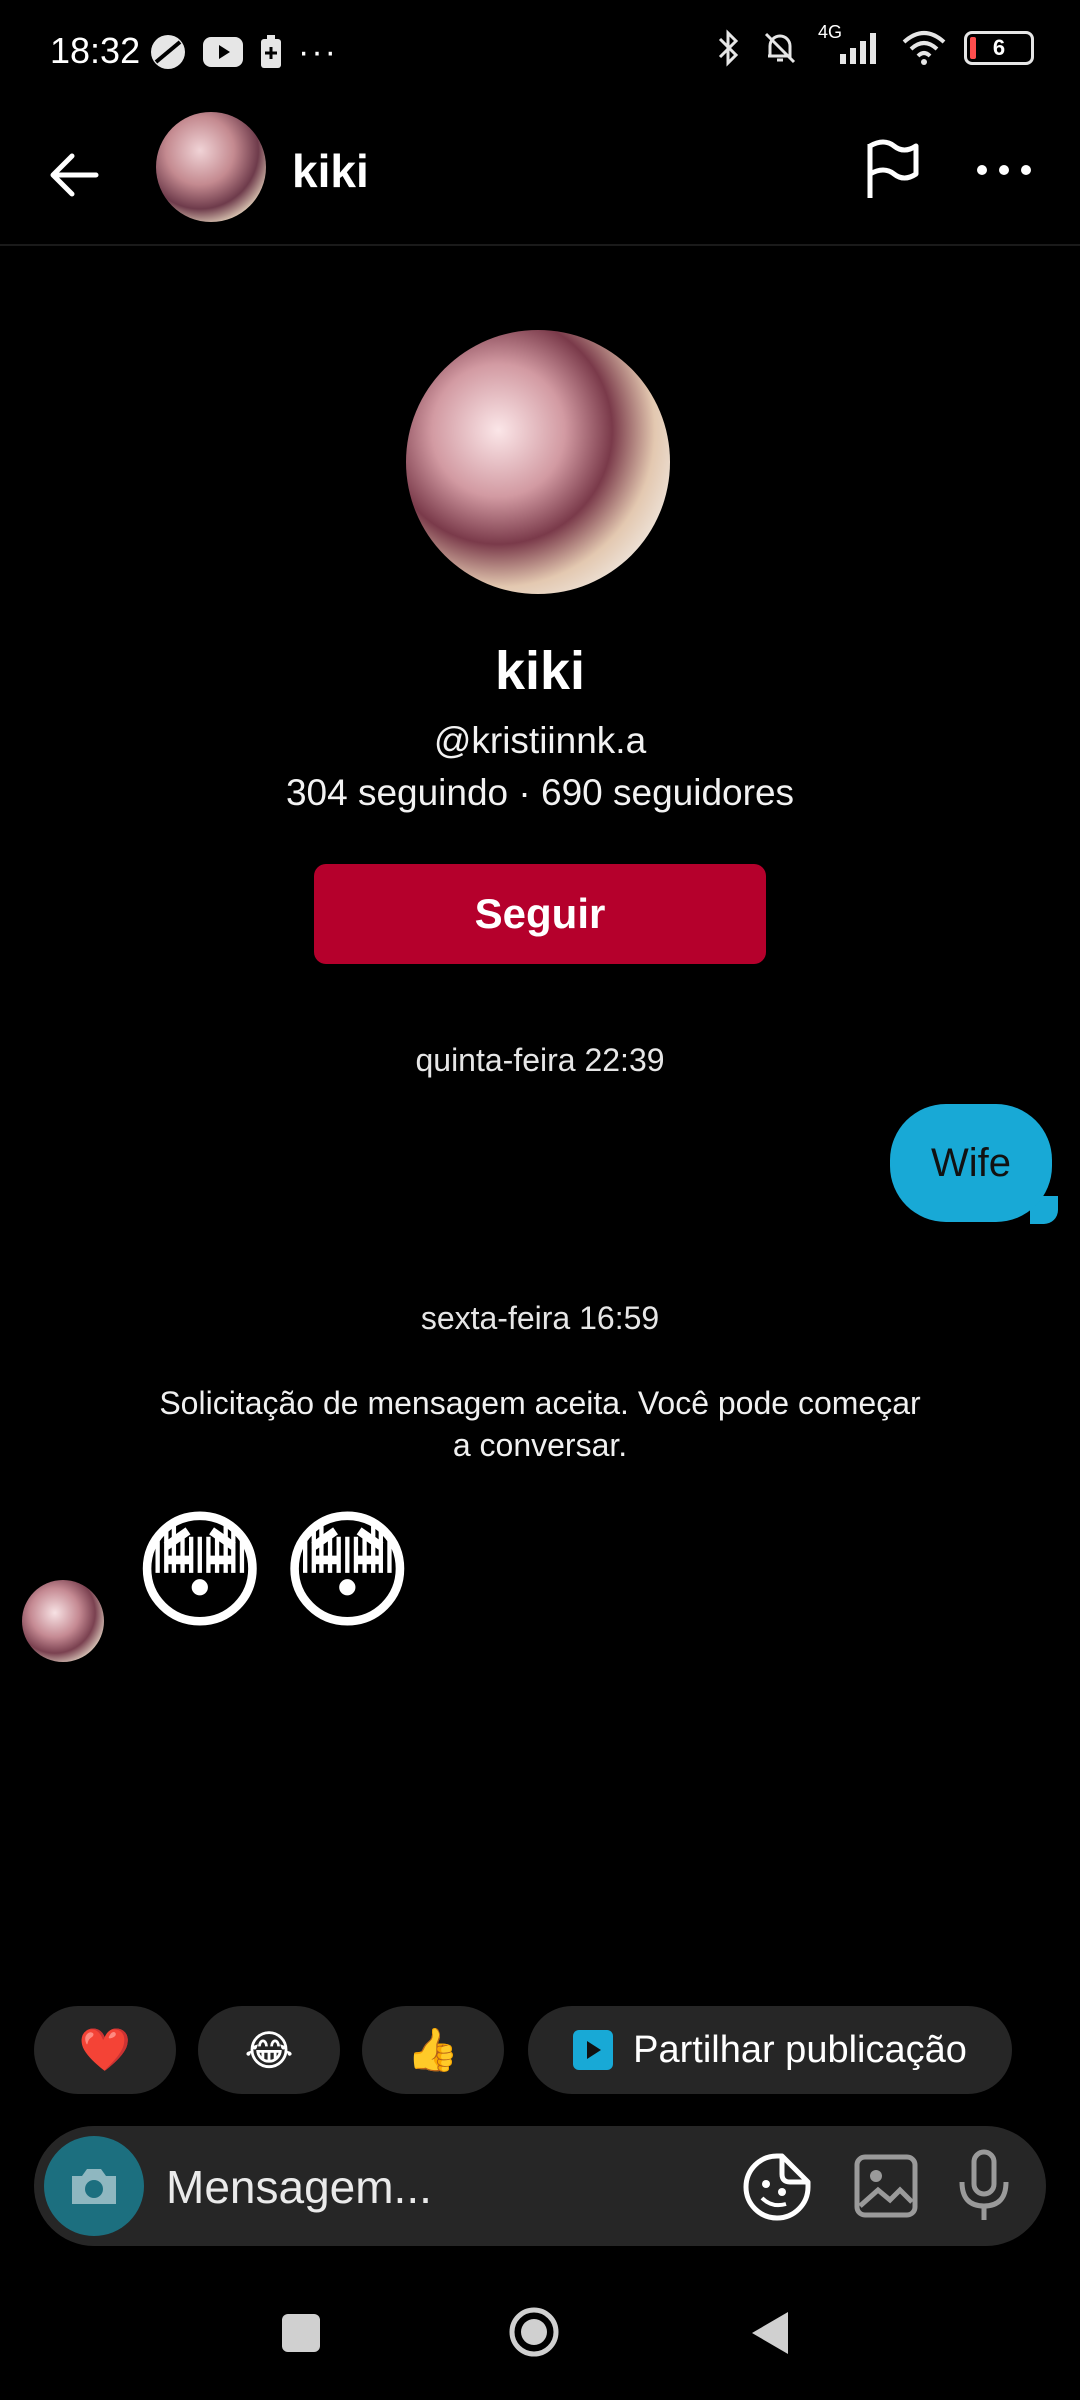 This screenshot has height=2400, width=1080. I want to click on follow-button: Seguir, so click(540, 914).